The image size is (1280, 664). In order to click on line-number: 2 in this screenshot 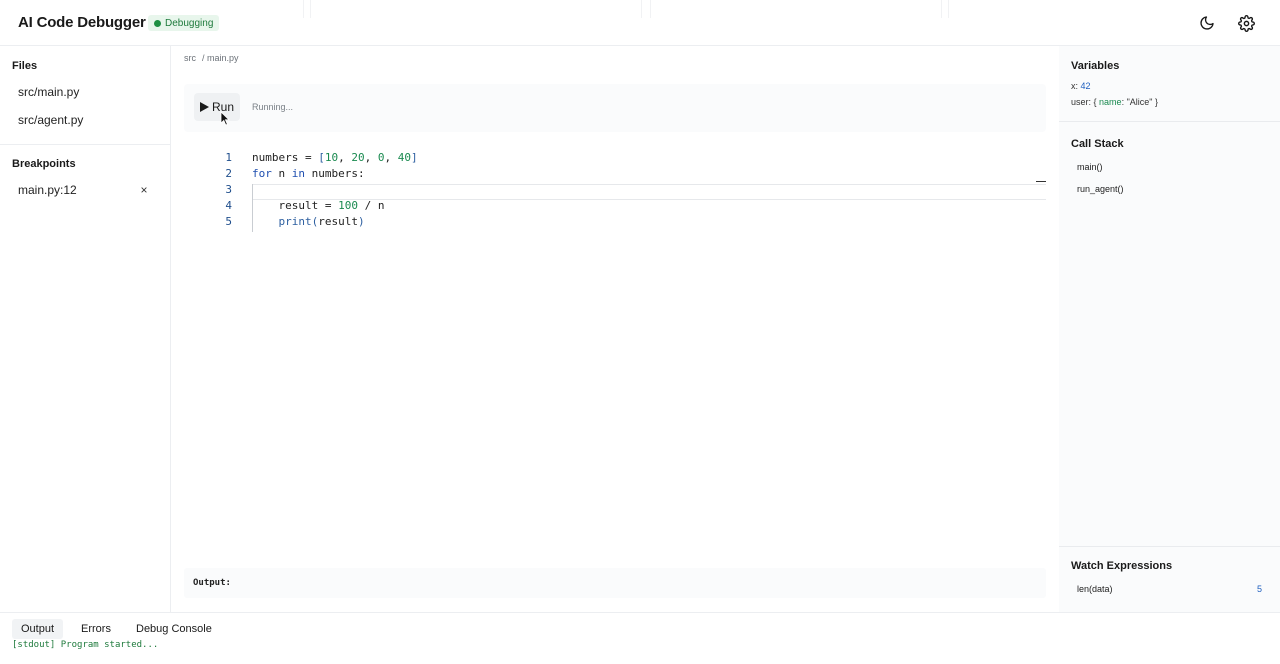, I will do `click(228, 173)`.